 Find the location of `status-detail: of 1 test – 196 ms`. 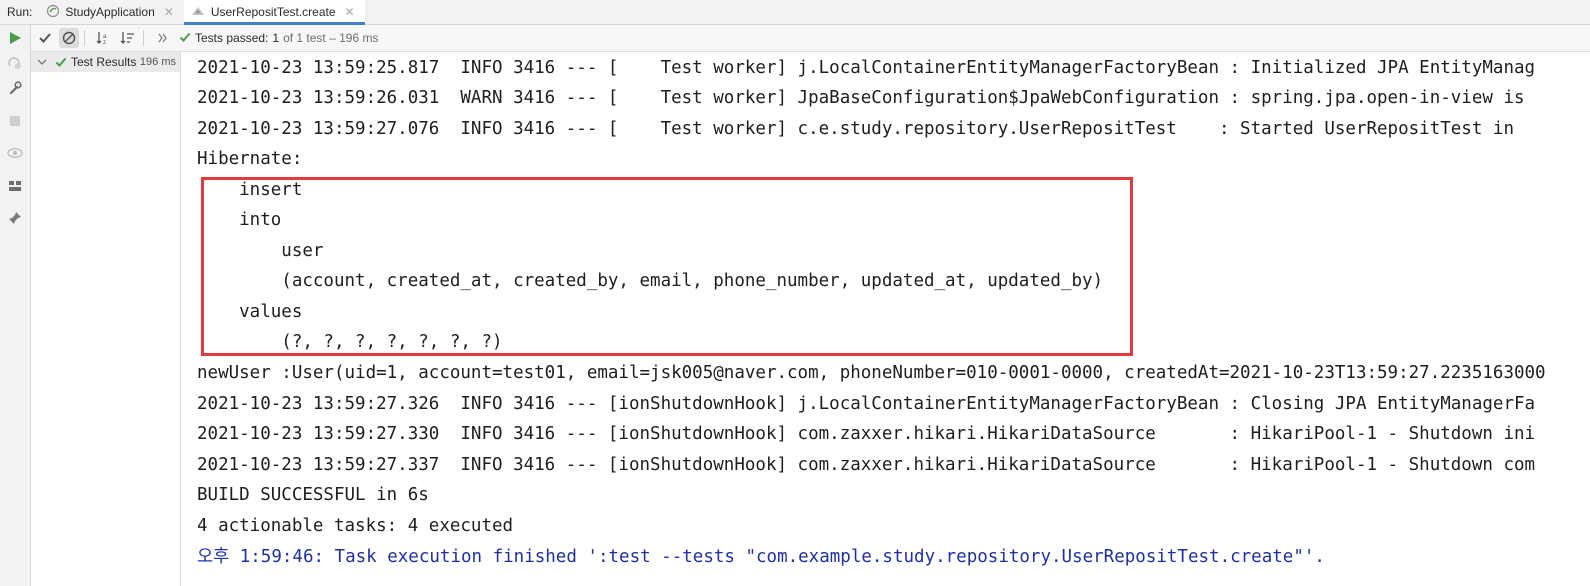

status-detail: of 1 test – 196 ms is located at coordinates (331, 38).